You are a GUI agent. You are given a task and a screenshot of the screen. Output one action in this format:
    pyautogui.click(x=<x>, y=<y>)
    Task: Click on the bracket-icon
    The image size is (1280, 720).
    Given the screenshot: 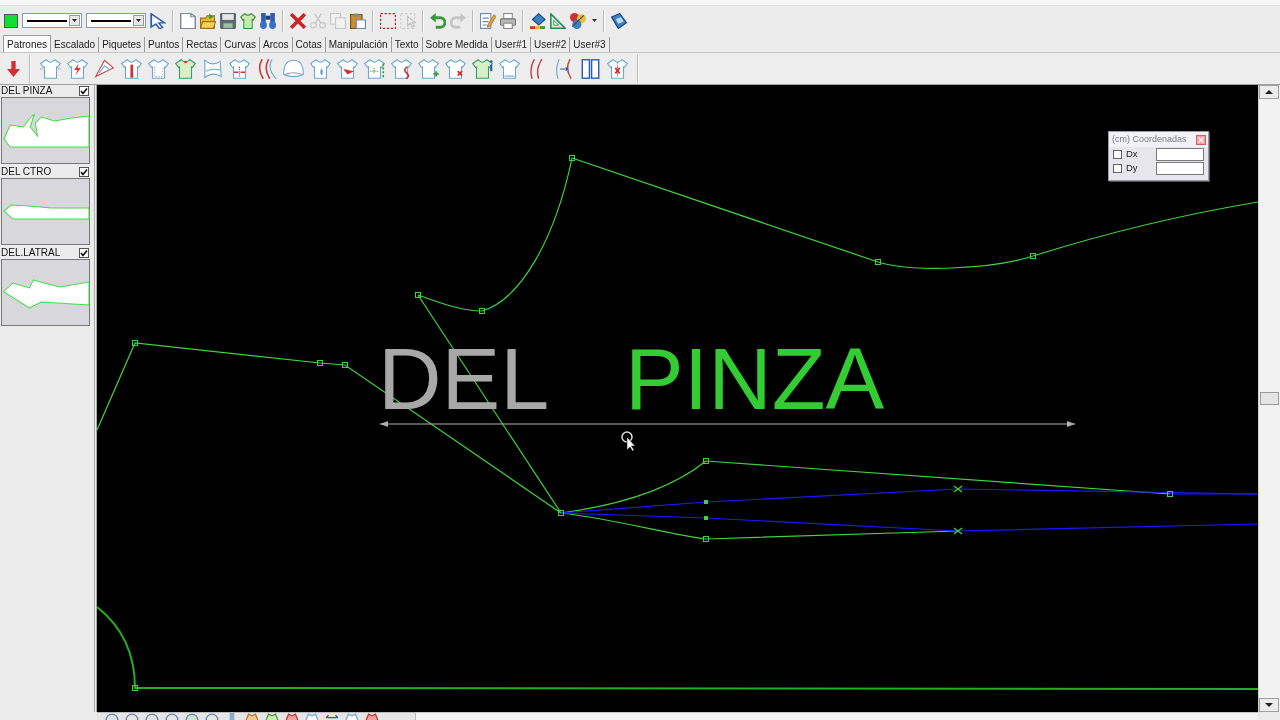 What is the action you would take?
    pyautogui.click(x=332, y=716)
    